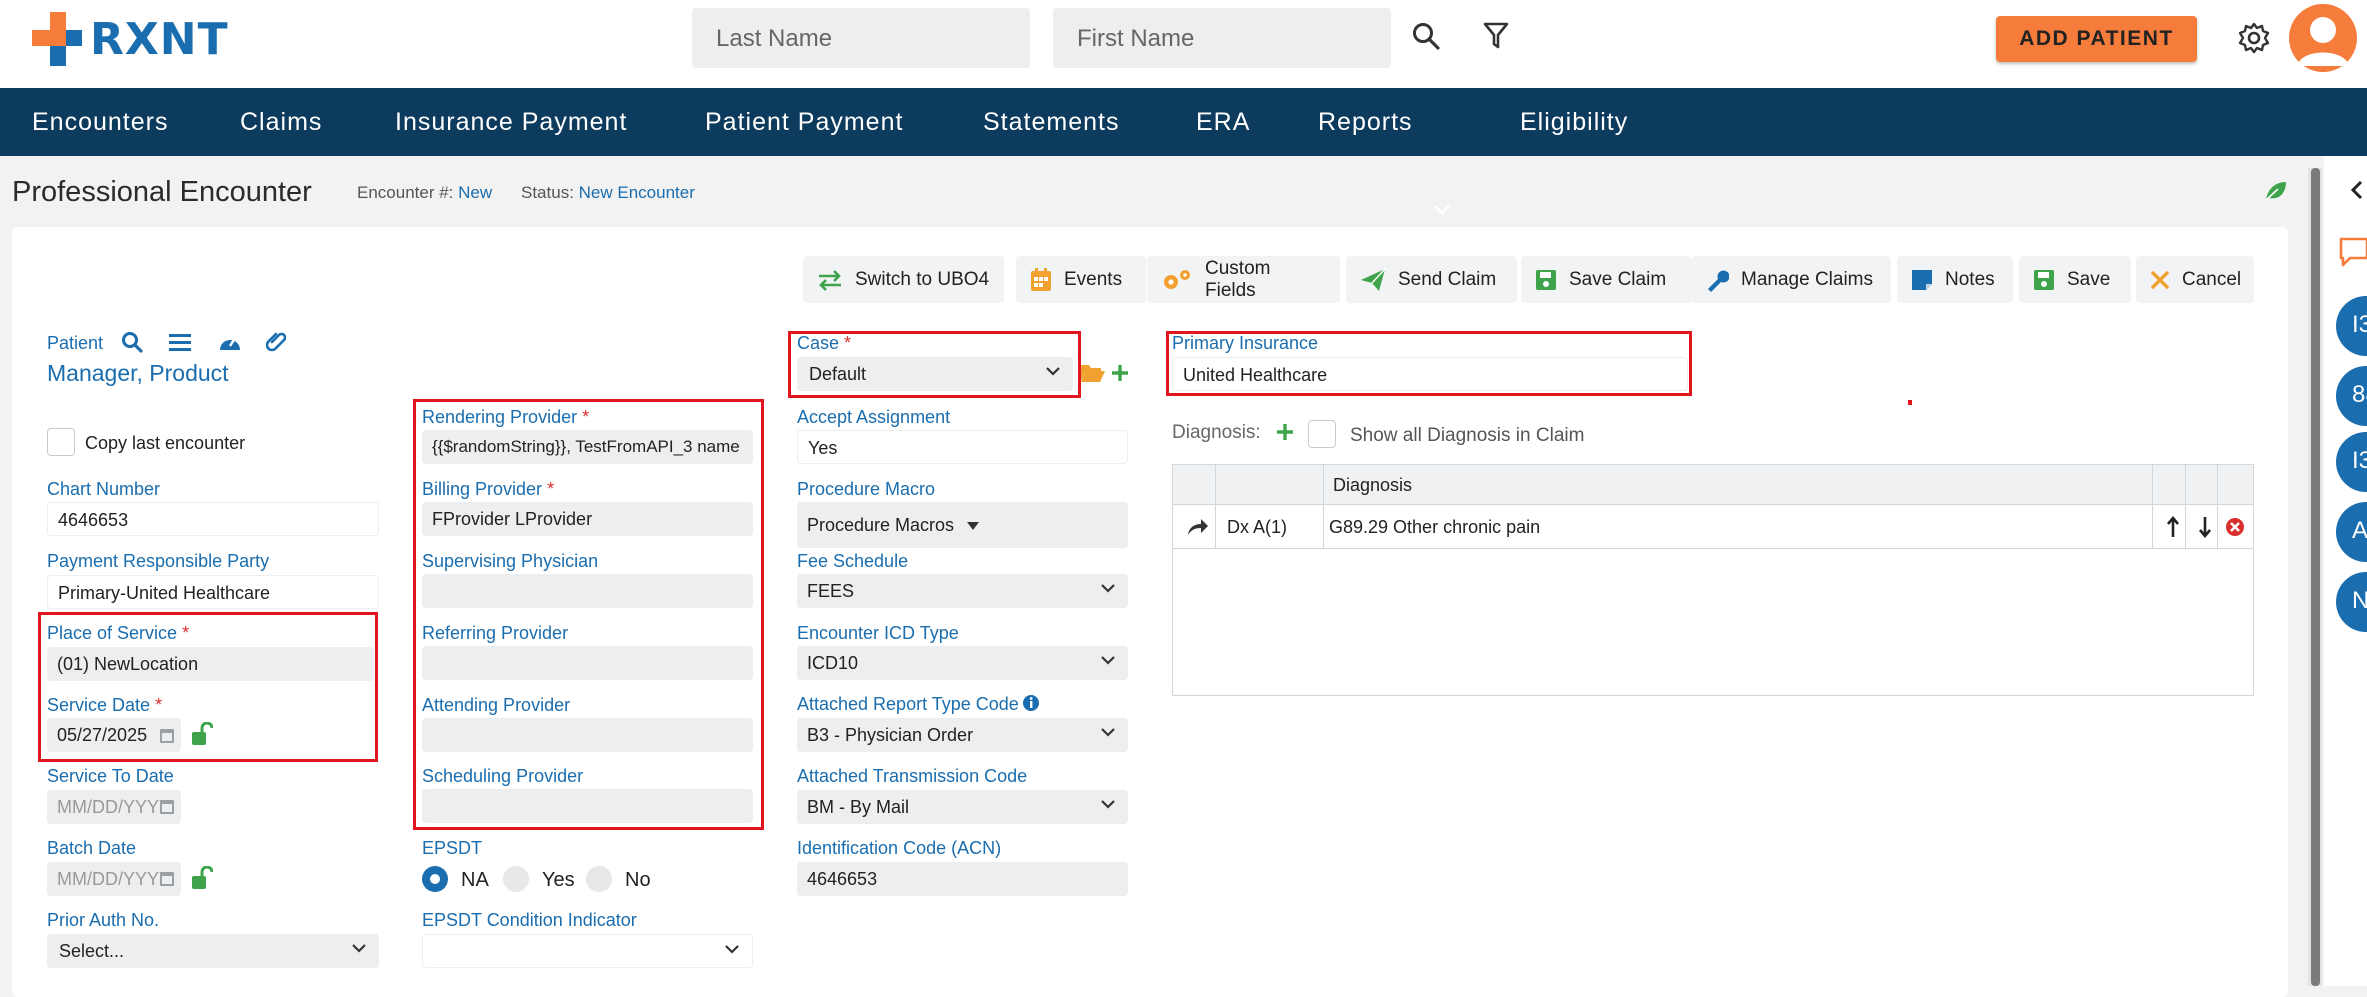 Image resolution: width=2367 pixels, height=997 pixels. What do you see at coordinates (1574, 122) in the screenshot?
I see `nav-eligibility: Eligibility` at bounding box center [1574, 122].